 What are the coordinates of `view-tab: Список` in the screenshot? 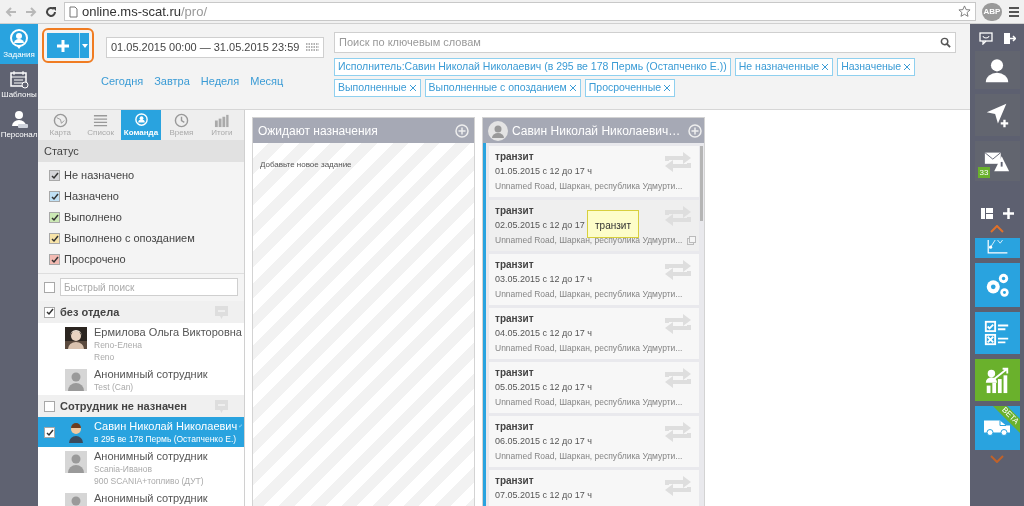 It's located at (100, 125).